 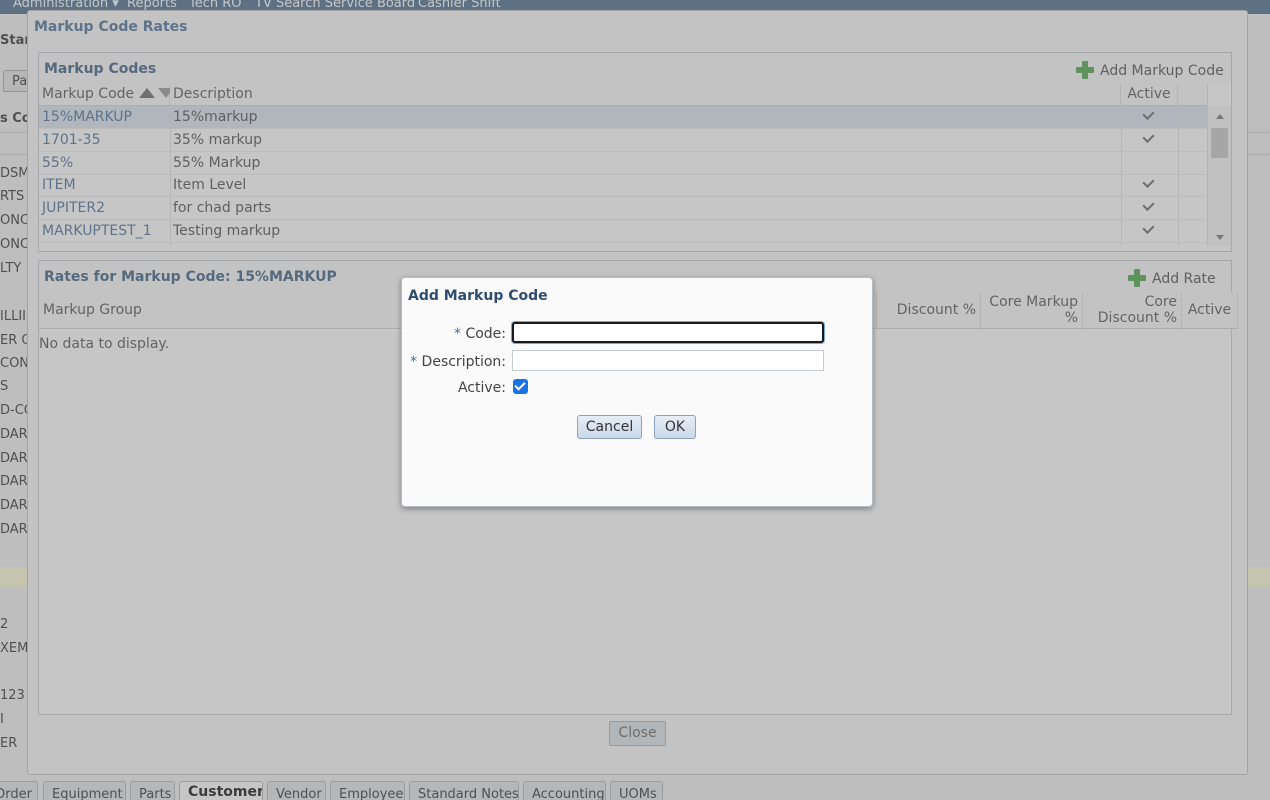 I want to click on code-input, so click(x=668, y=332).